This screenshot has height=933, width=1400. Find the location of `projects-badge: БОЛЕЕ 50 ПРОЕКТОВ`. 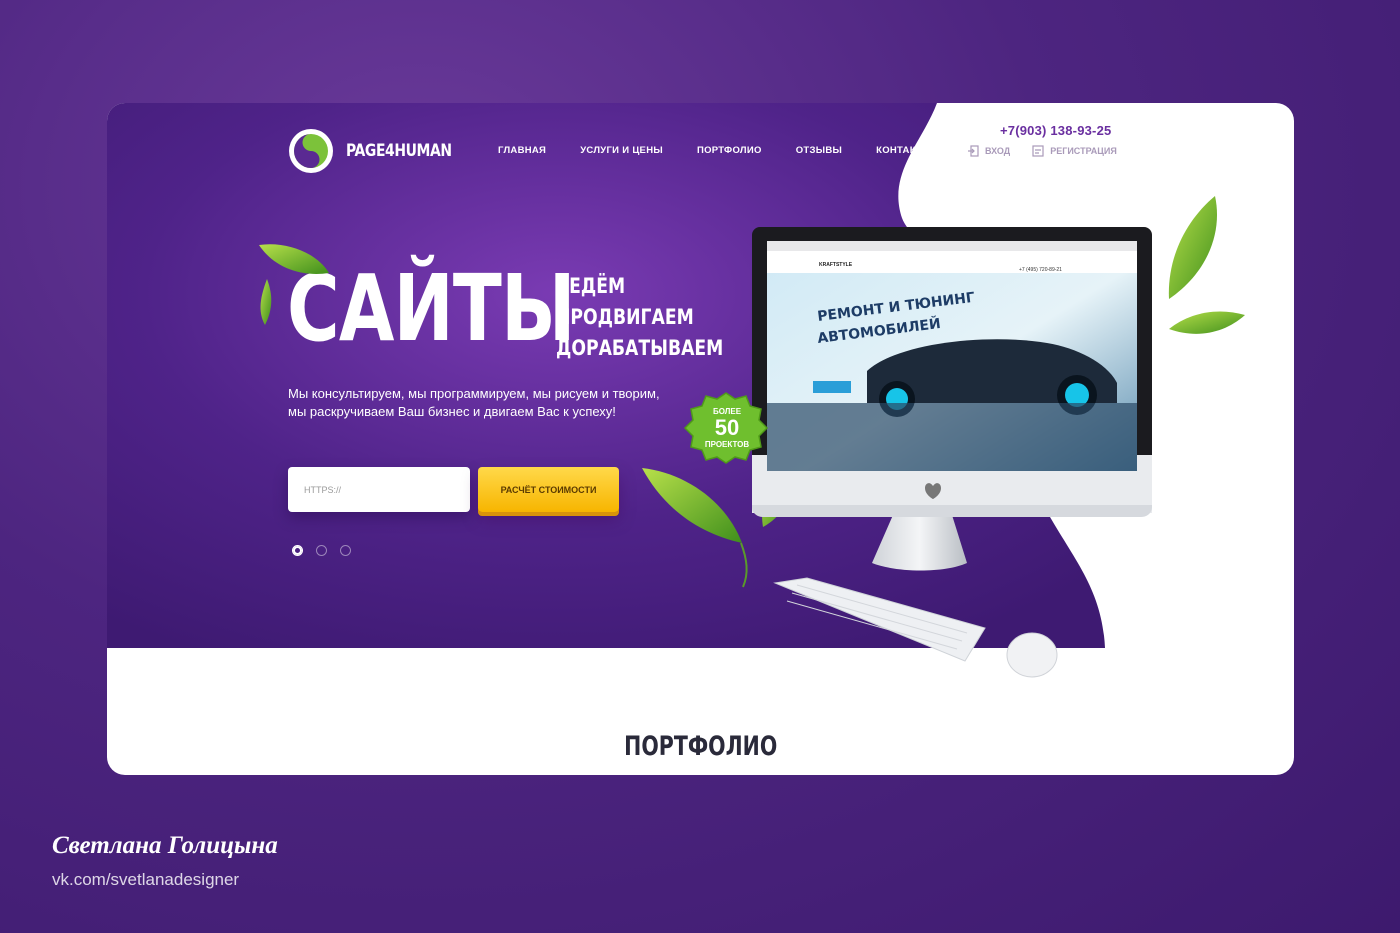

projects-badge: БОЛЕЕ 50 ПРОЕКТОВ is located at coordinates (727, 428).